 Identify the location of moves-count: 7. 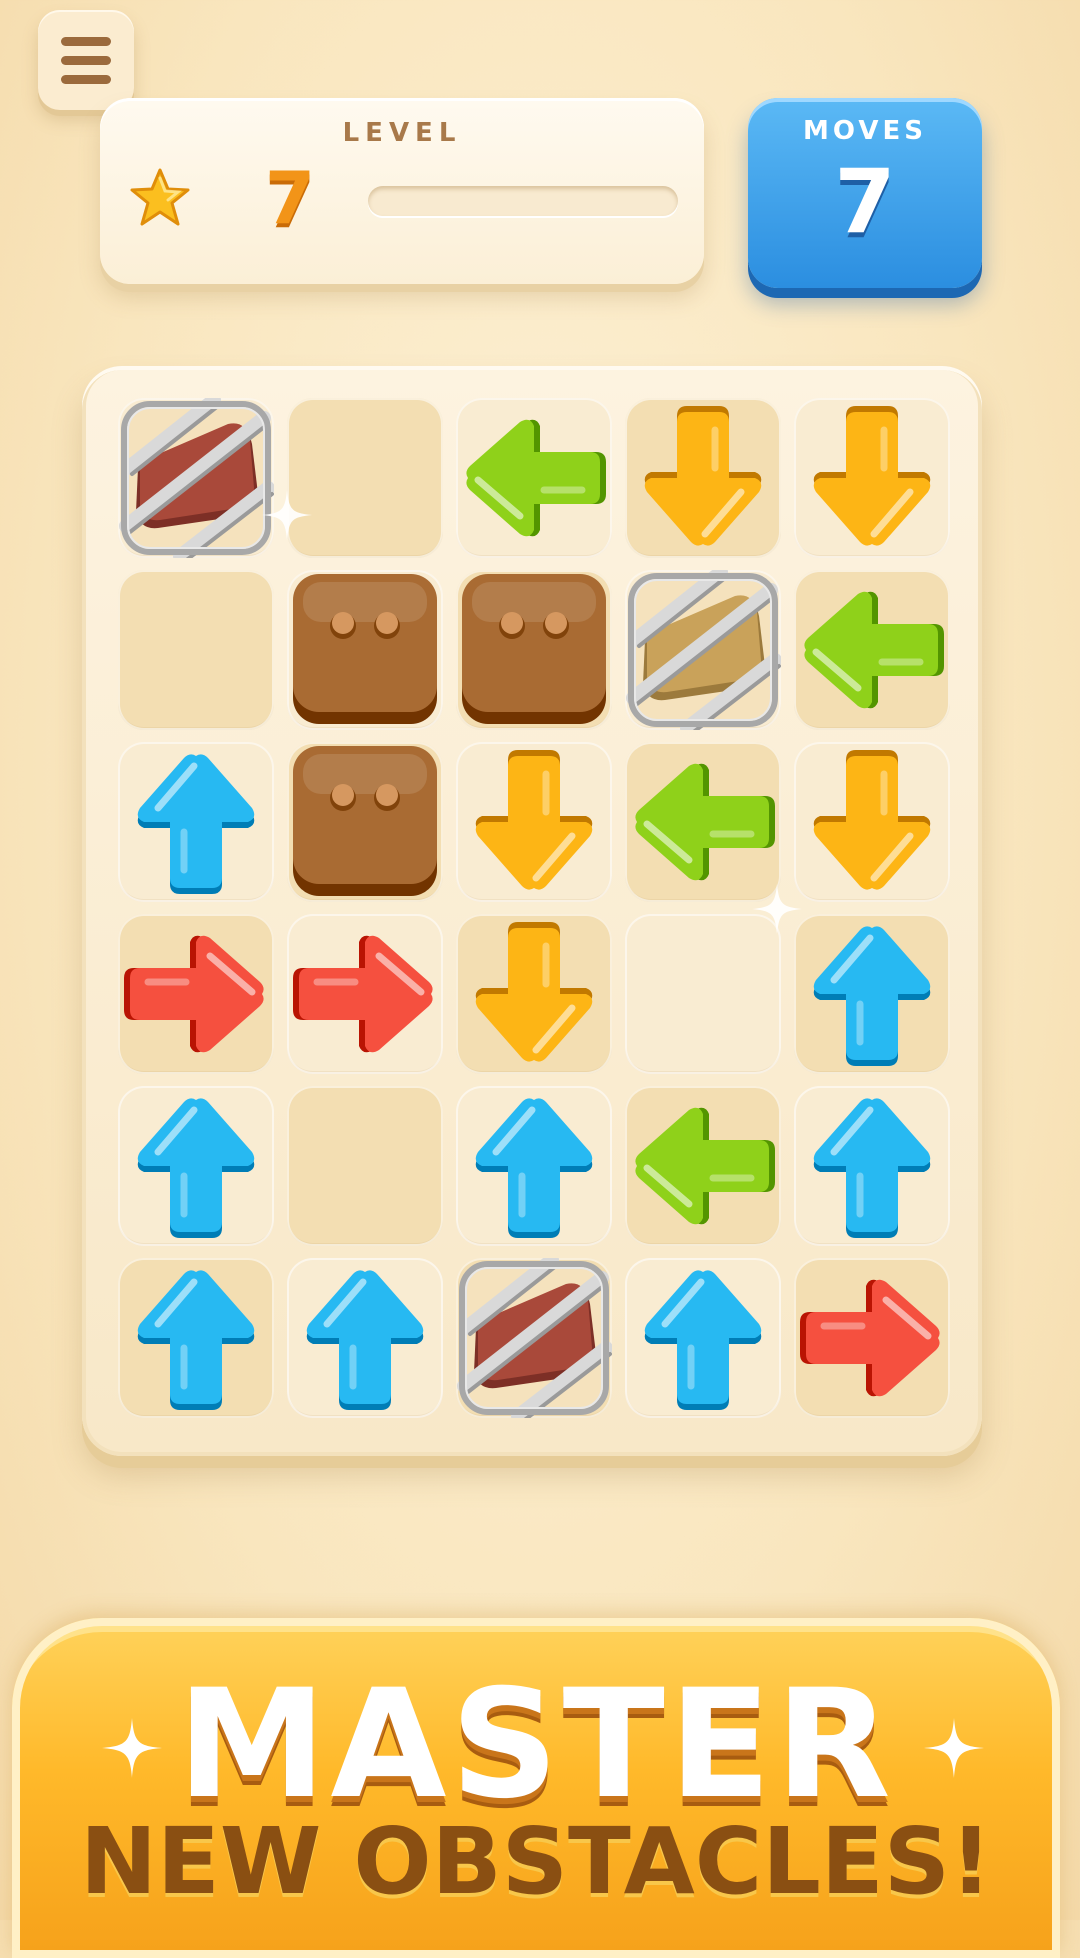
(865, 201).